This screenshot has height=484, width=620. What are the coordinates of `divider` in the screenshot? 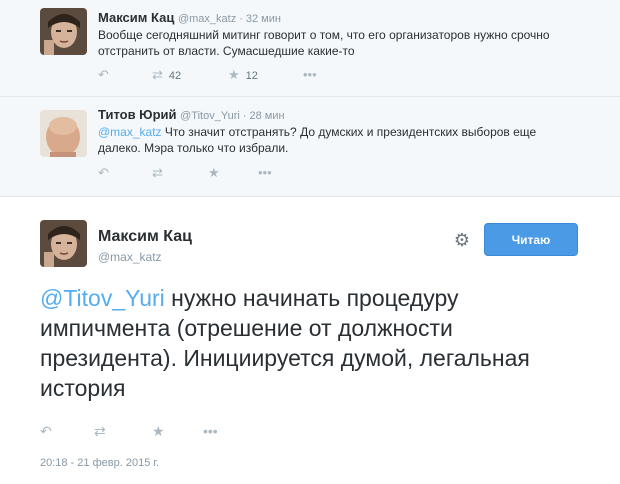 It's located at (310, 196).